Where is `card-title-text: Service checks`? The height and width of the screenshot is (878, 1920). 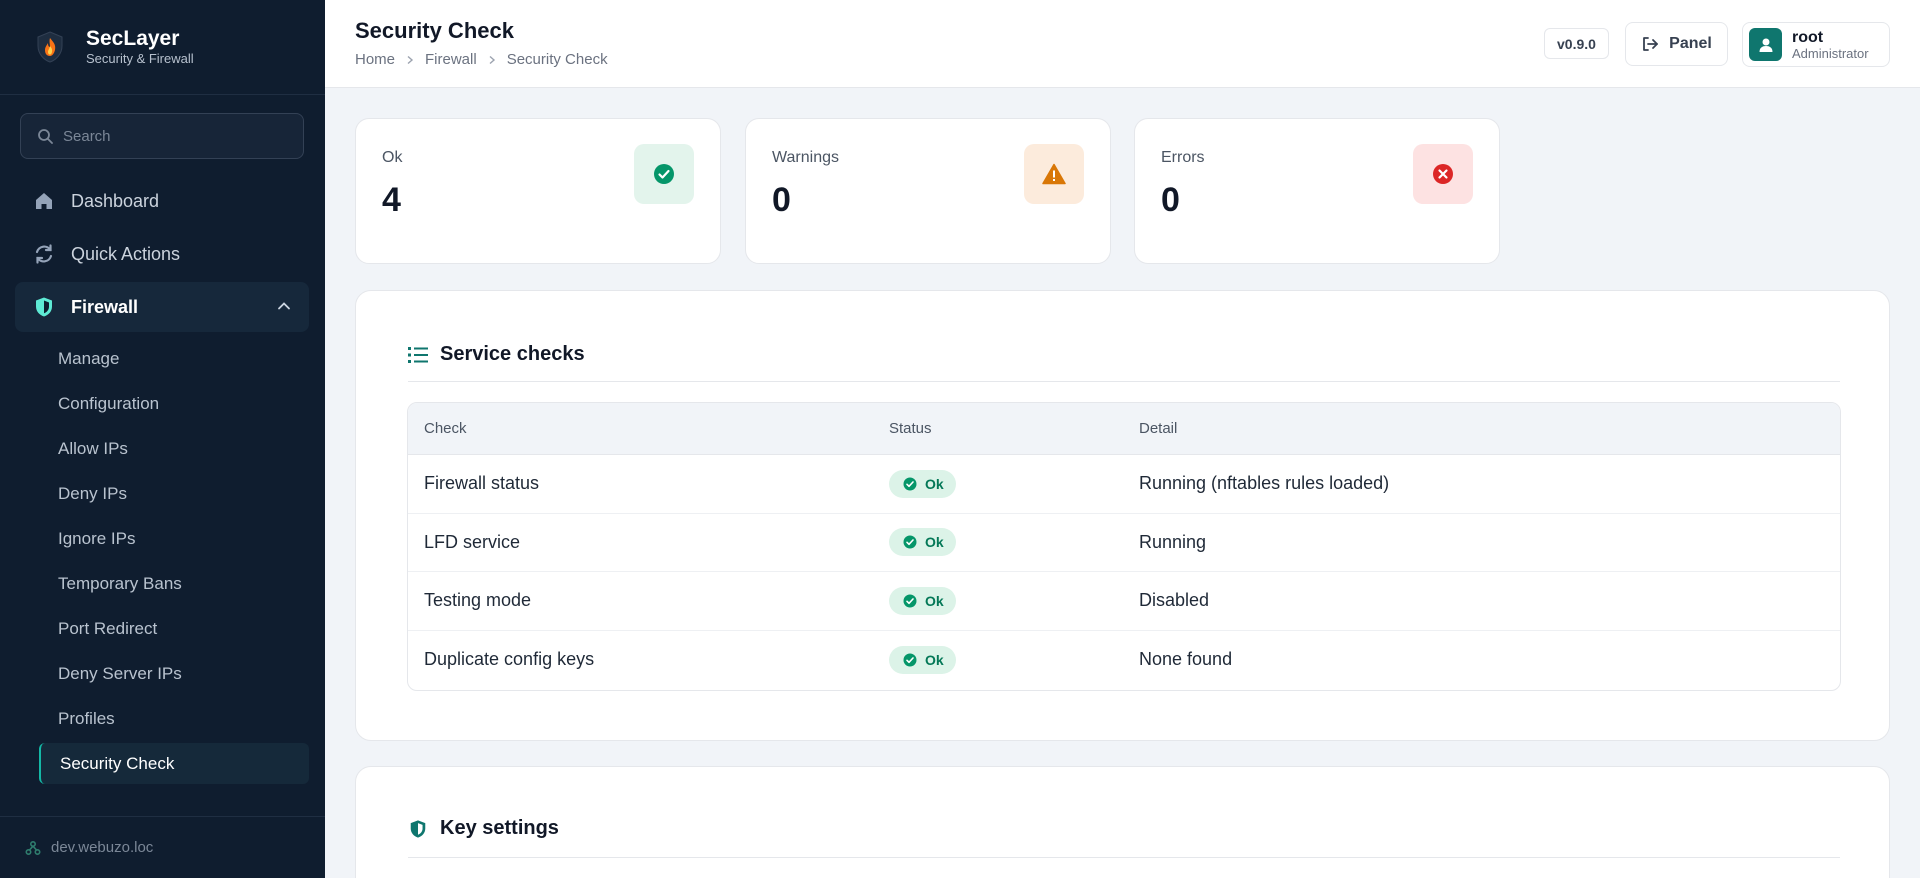 card-title-text: Service checks is located at coordinates (512, 354).